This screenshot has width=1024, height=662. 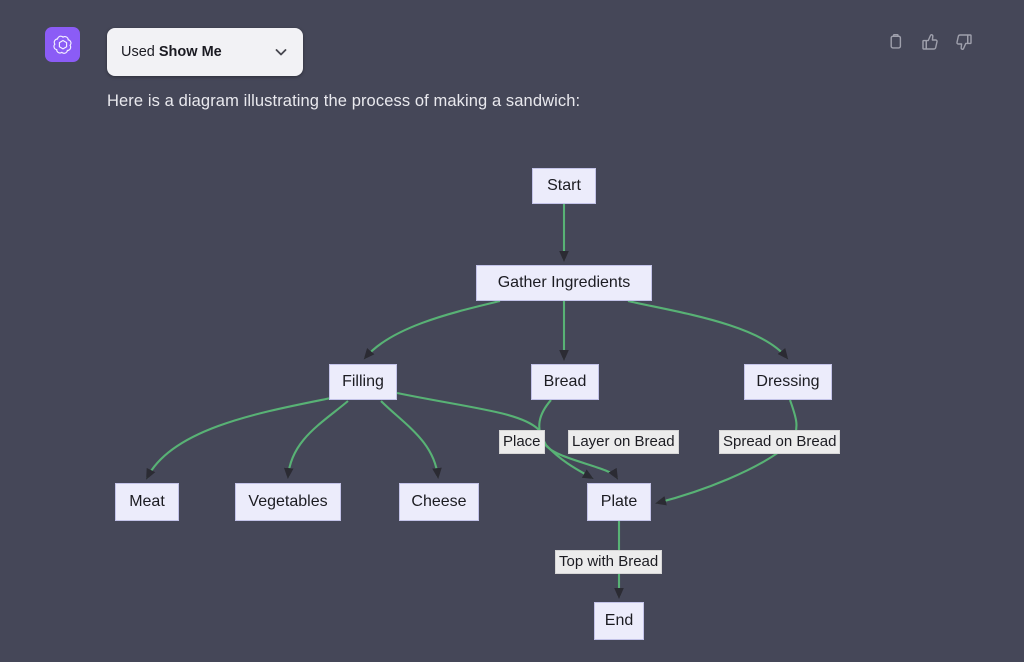 I want to click on edge-label-place: Place, so click(x=522, y=442).